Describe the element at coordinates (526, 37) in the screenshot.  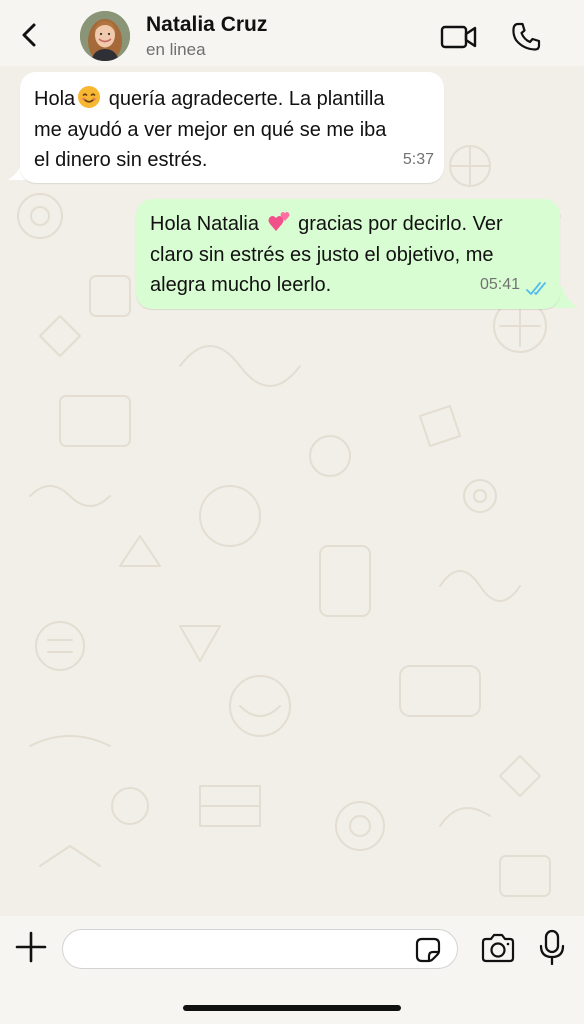
I see `phone-icon` at that location.